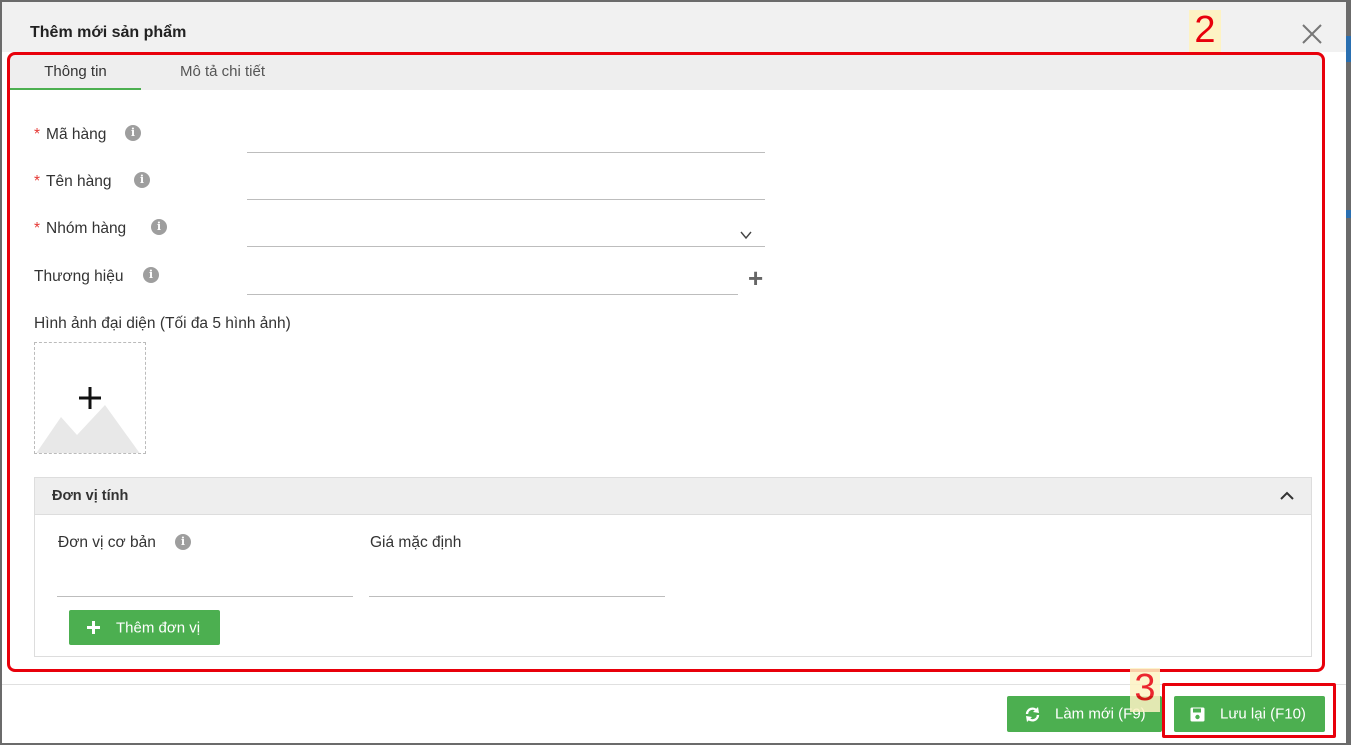 The width and height of the screenshot is (1351, 745). I want to click on default-price-input, so click(517, 585).